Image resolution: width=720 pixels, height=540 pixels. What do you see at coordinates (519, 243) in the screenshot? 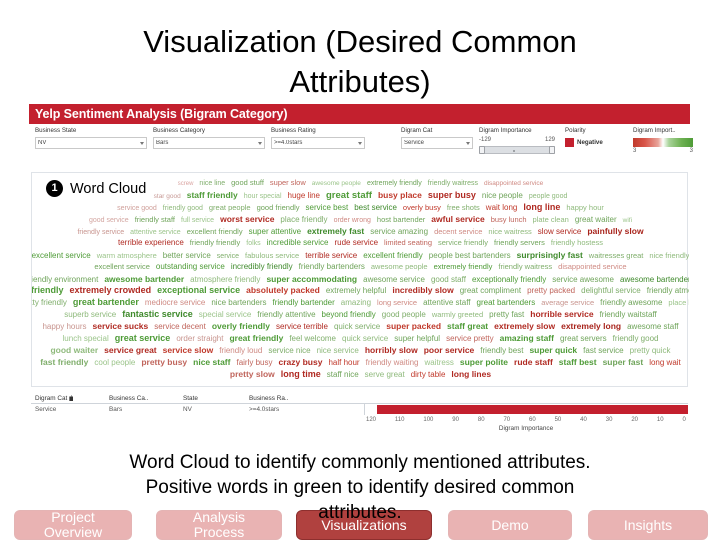
I see `wordcloud-term: friendly servers` at bounding box center [519, 243].